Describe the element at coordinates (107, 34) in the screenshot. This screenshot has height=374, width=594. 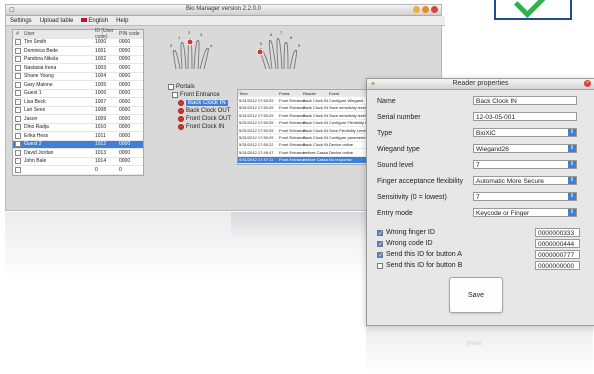
I see `col-id: ID (User code)` at that location.